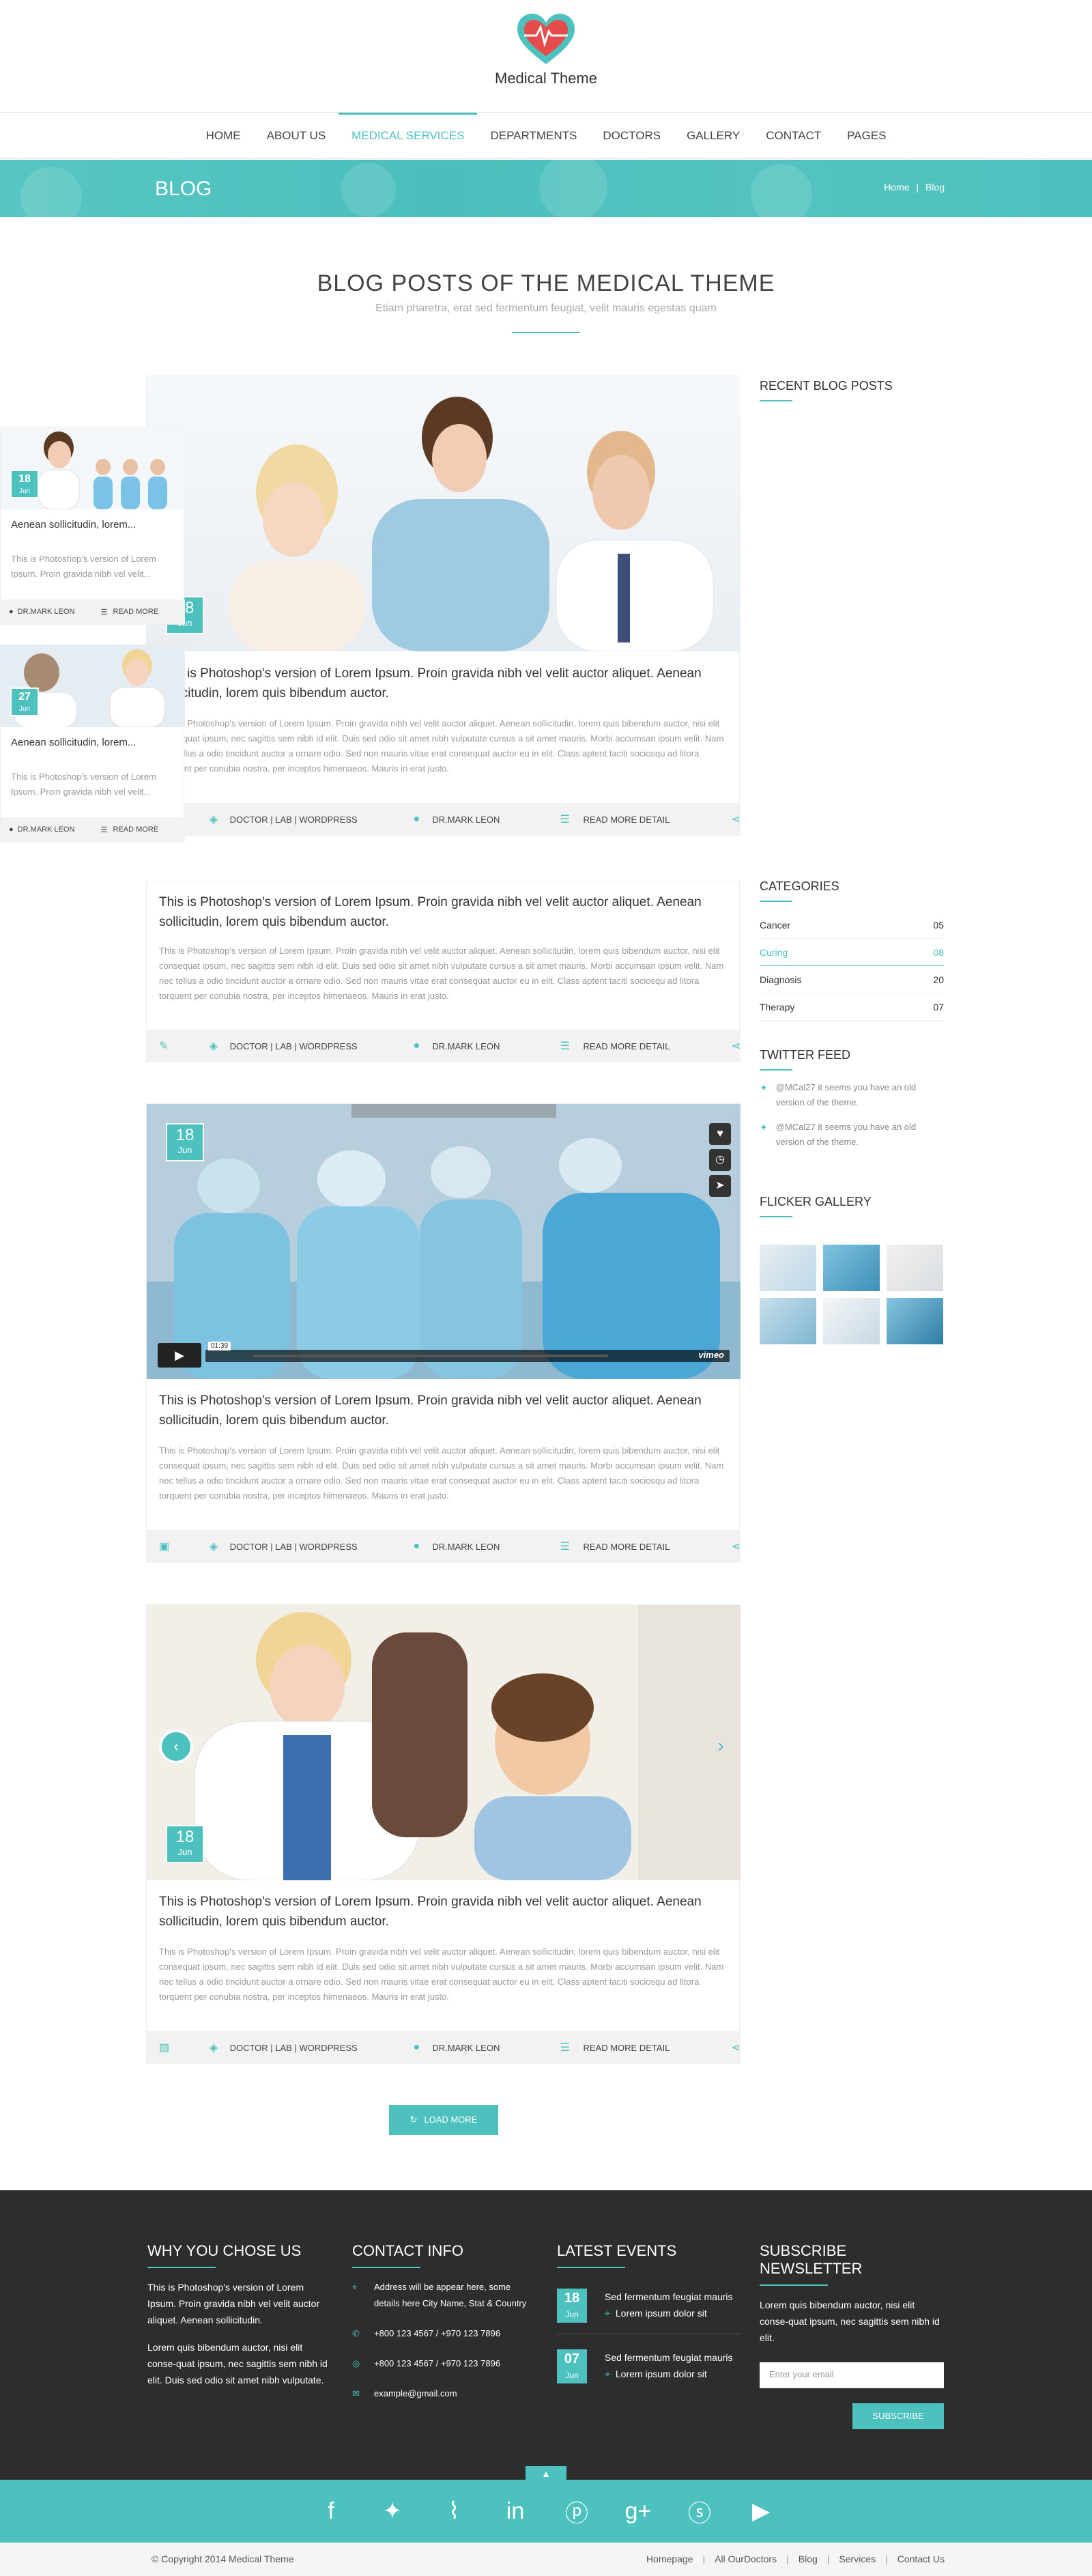  I want to click on footer-link-services: Services, so click(857, 2558).